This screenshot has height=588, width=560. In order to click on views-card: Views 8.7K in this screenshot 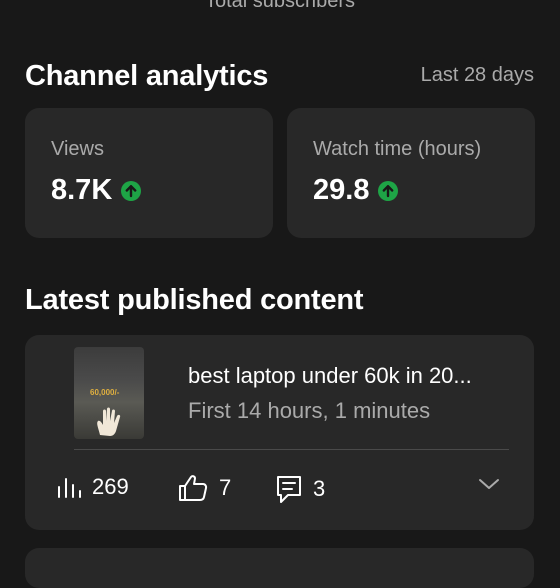, I will do `click(149, 173)`.